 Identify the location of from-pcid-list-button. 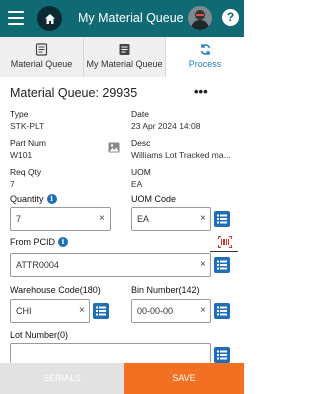
(222, 265).